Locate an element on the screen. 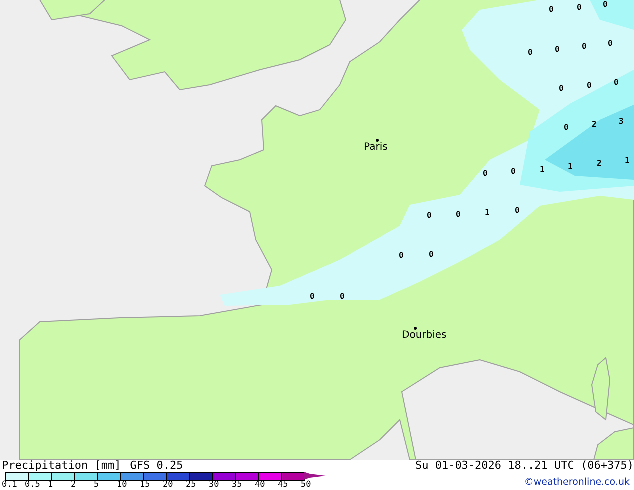 The height and width of the screenshot is (490, 634). legend-title: Precipitation [mm] is located at coordinates (62, 466).